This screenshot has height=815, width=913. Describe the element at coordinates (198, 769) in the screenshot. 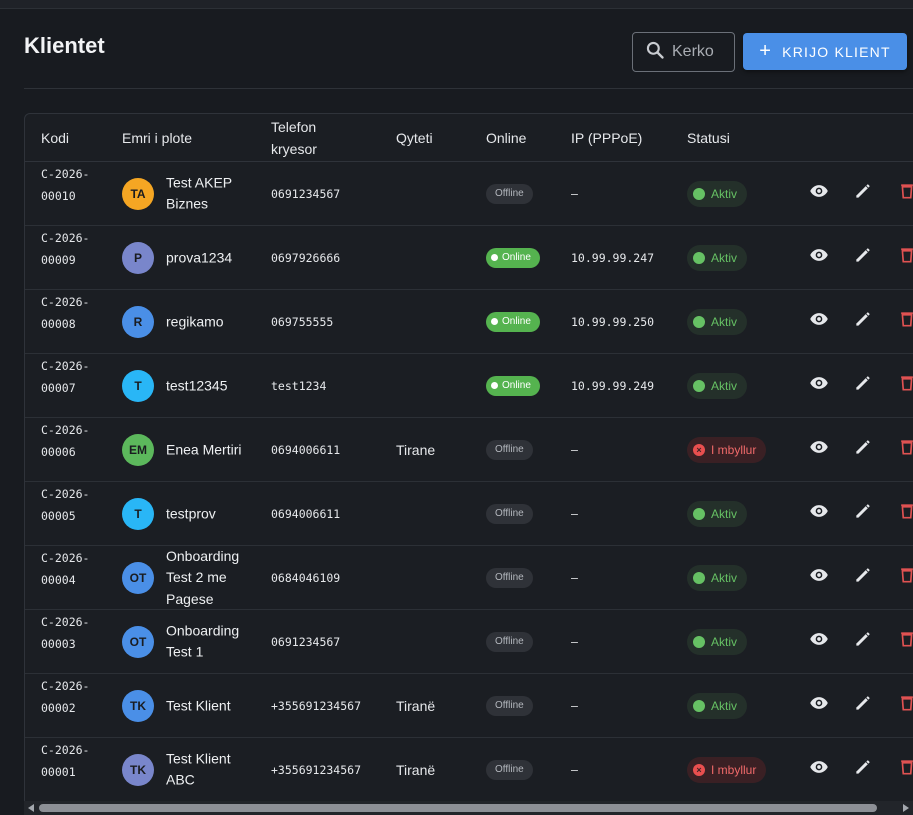

I see `client-name: Test Klient ABC` at that location.